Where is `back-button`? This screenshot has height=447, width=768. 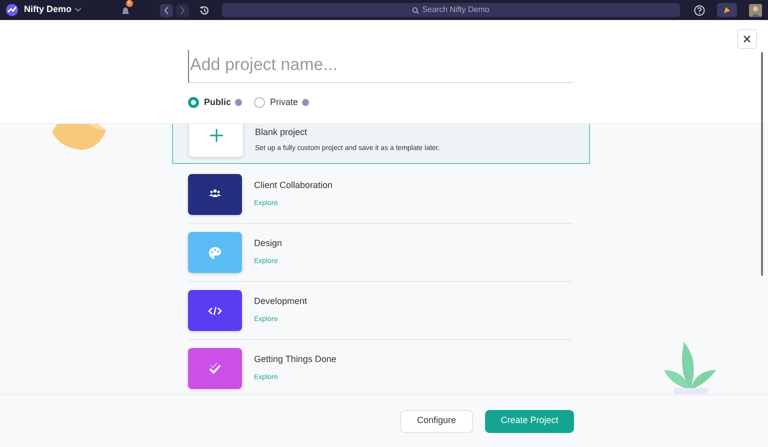
back-button is located at coordinates (166, 10).